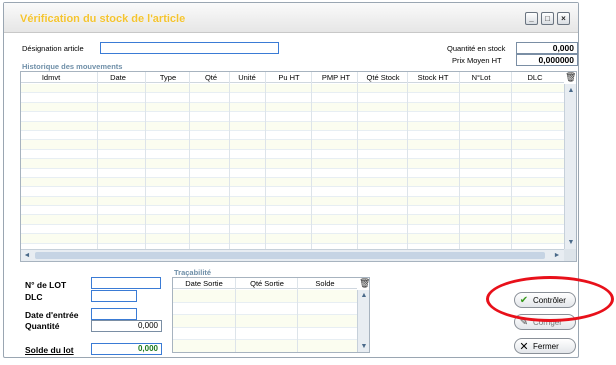 This screenshot has height=365, width=616. What do you see at coordinates (383, 77) in the screenshot?
I see `col-stock-qty: Qté Stock` at bounding box center [383, 77].